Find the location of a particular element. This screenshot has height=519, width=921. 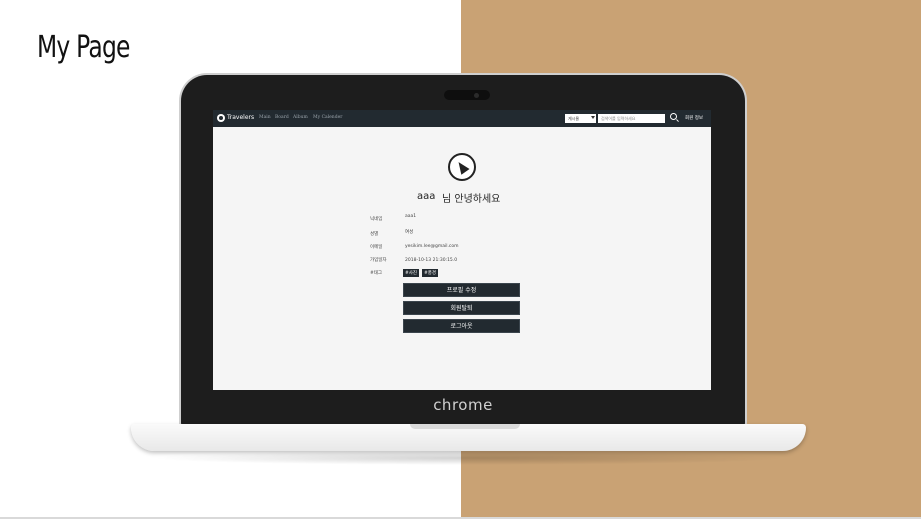

laptop-shadow is located at coordinates (470, 458).